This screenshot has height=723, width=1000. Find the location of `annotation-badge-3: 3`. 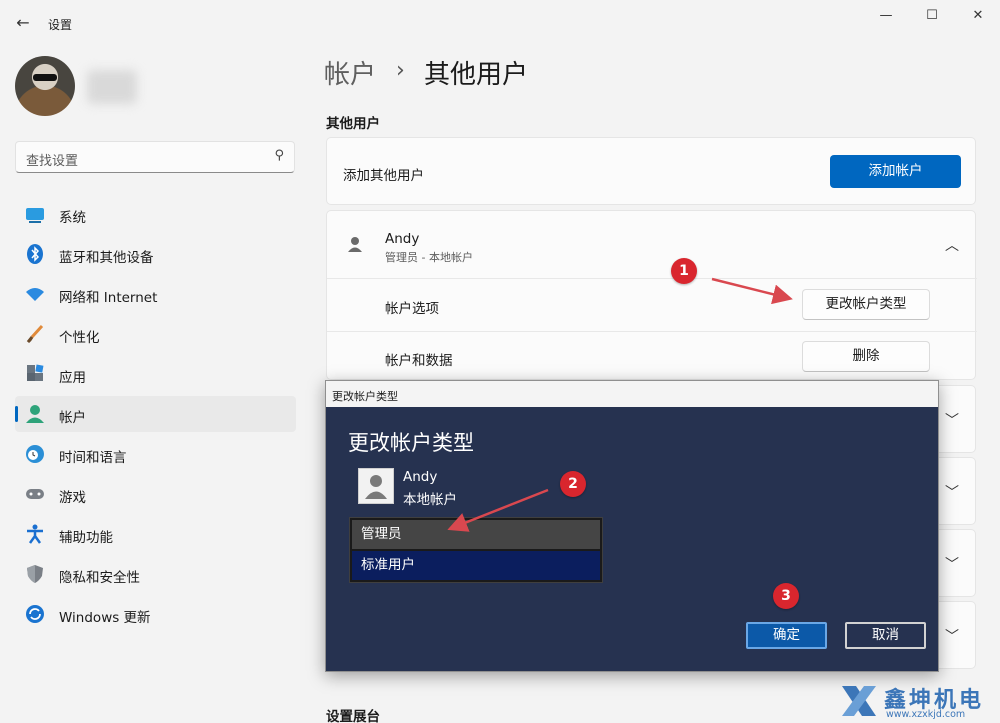

annotation-badge-3: 3 is located at coordinates (786, 596).